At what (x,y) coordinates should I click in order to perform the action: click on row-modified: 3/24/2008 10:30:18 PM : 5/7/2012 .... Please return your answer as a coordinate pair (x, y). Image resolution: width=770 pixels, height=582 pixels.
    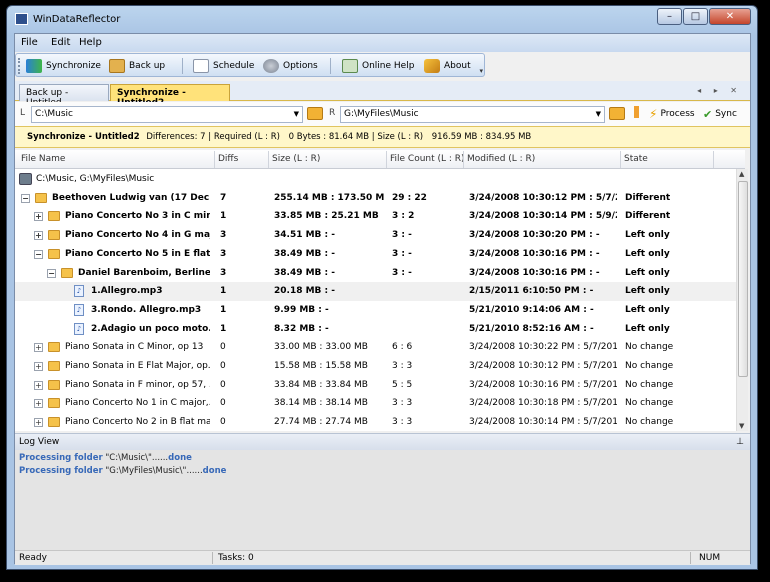
    Looking at the image, I should click on (543, 403).